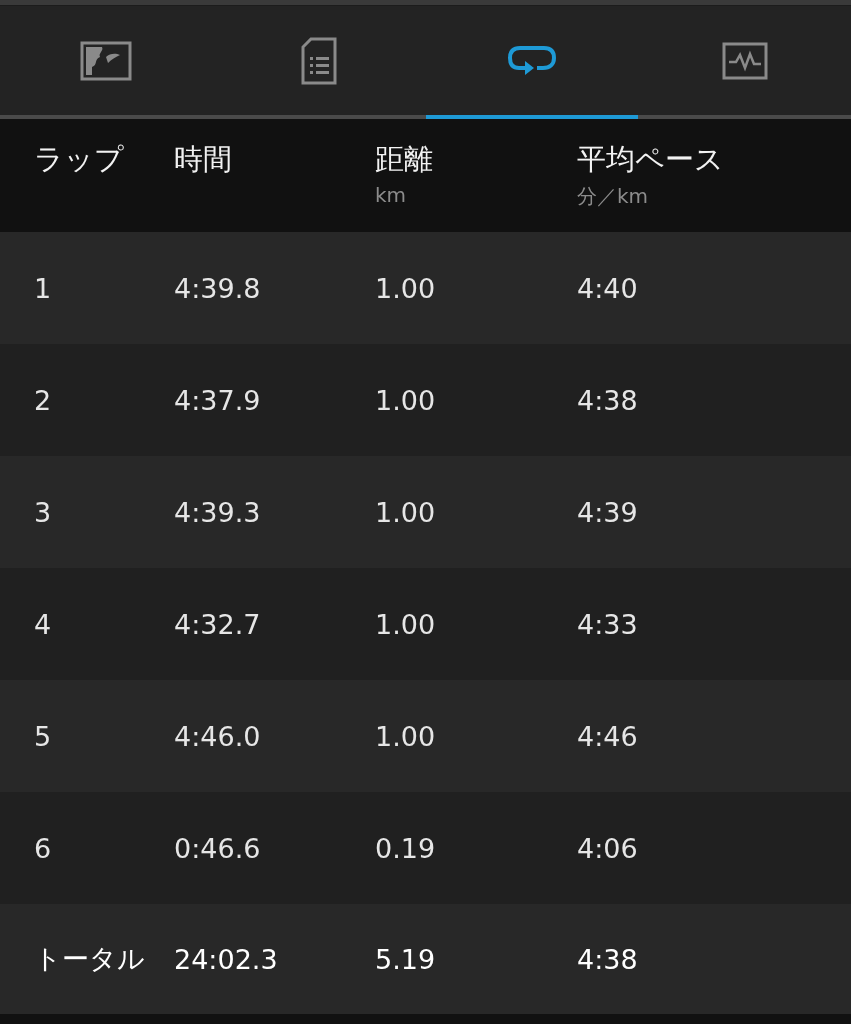 This screenshot has height=1024, width=851. Describe the element at coordinates (203, 159) in the screenshot. I see `column-header: 時間` at that location.